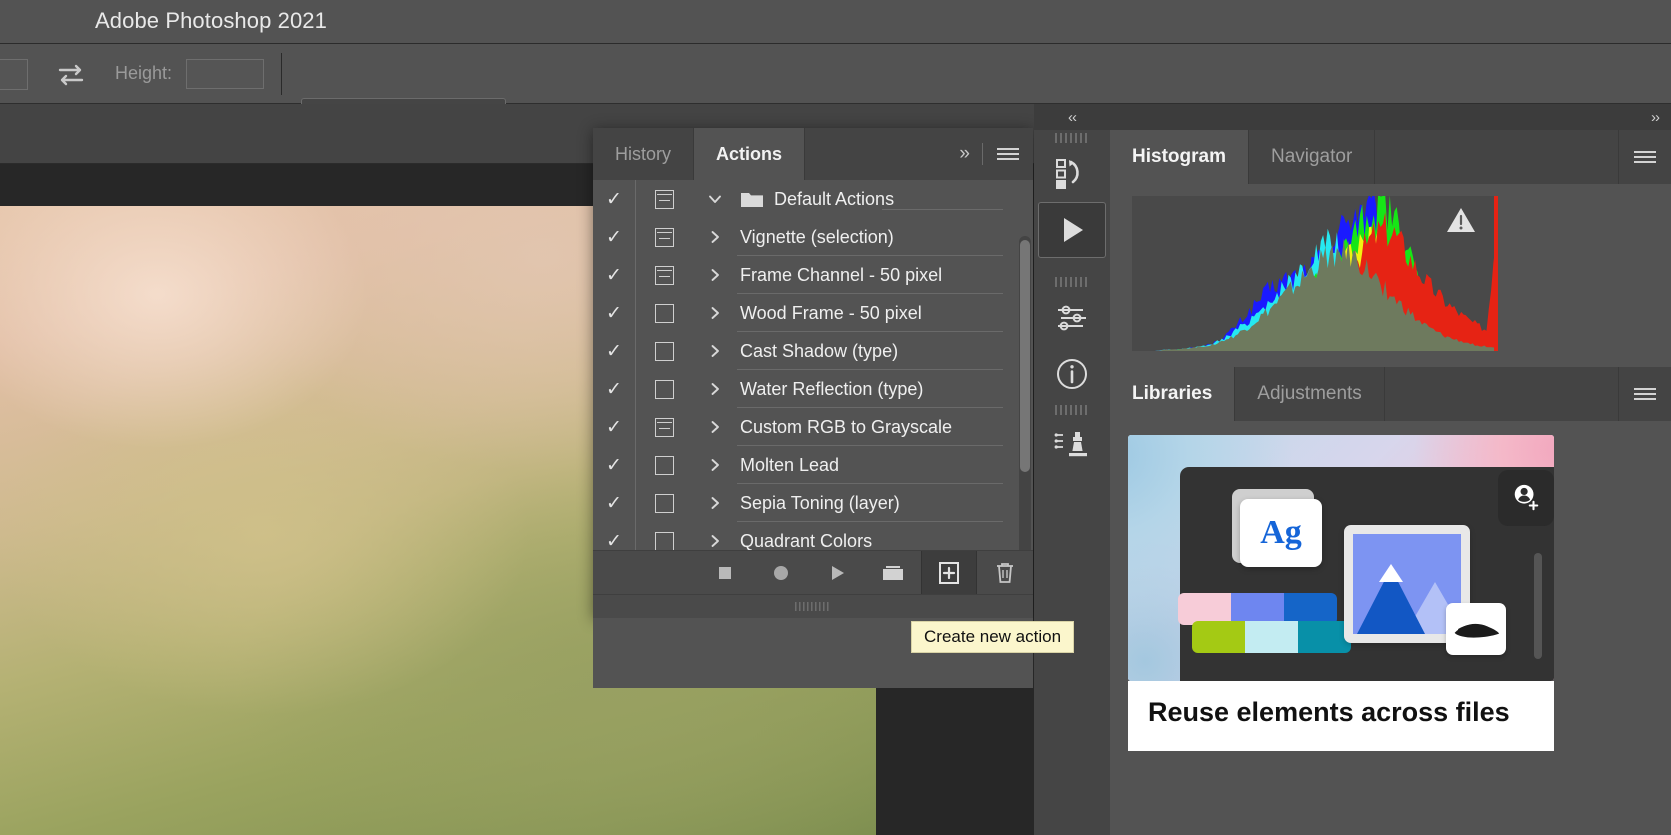 This screenshot has width=1671, height=835. I want to click on create-new-action-button, so click(949, 572).